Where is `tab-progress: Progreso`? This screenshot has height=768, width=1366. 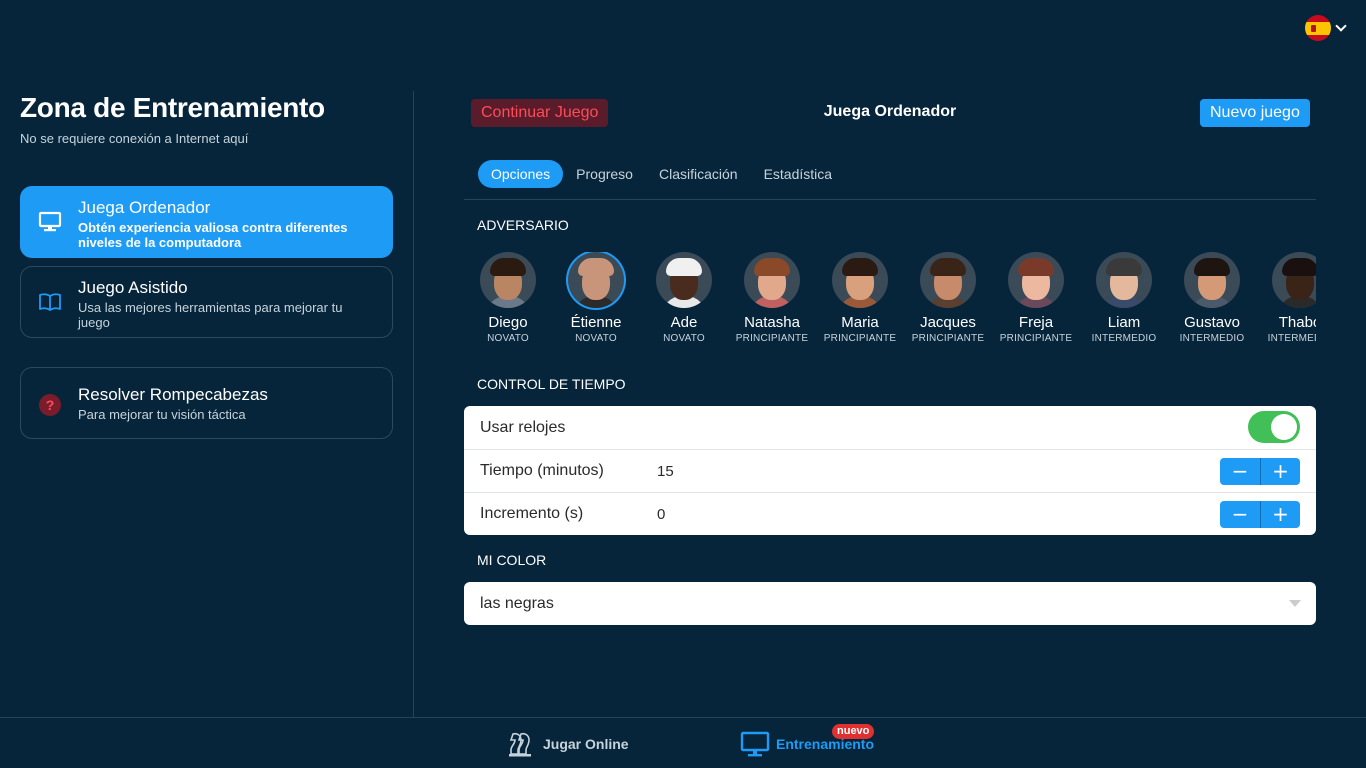
tab-progress: Progreso is located at coordinates (604, 174).